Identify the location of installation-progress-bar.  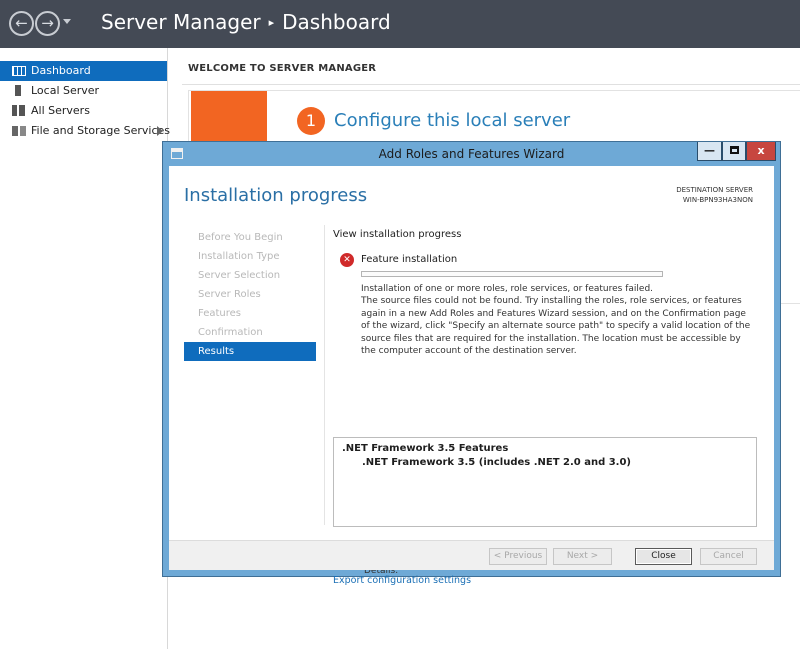
(512, 274).